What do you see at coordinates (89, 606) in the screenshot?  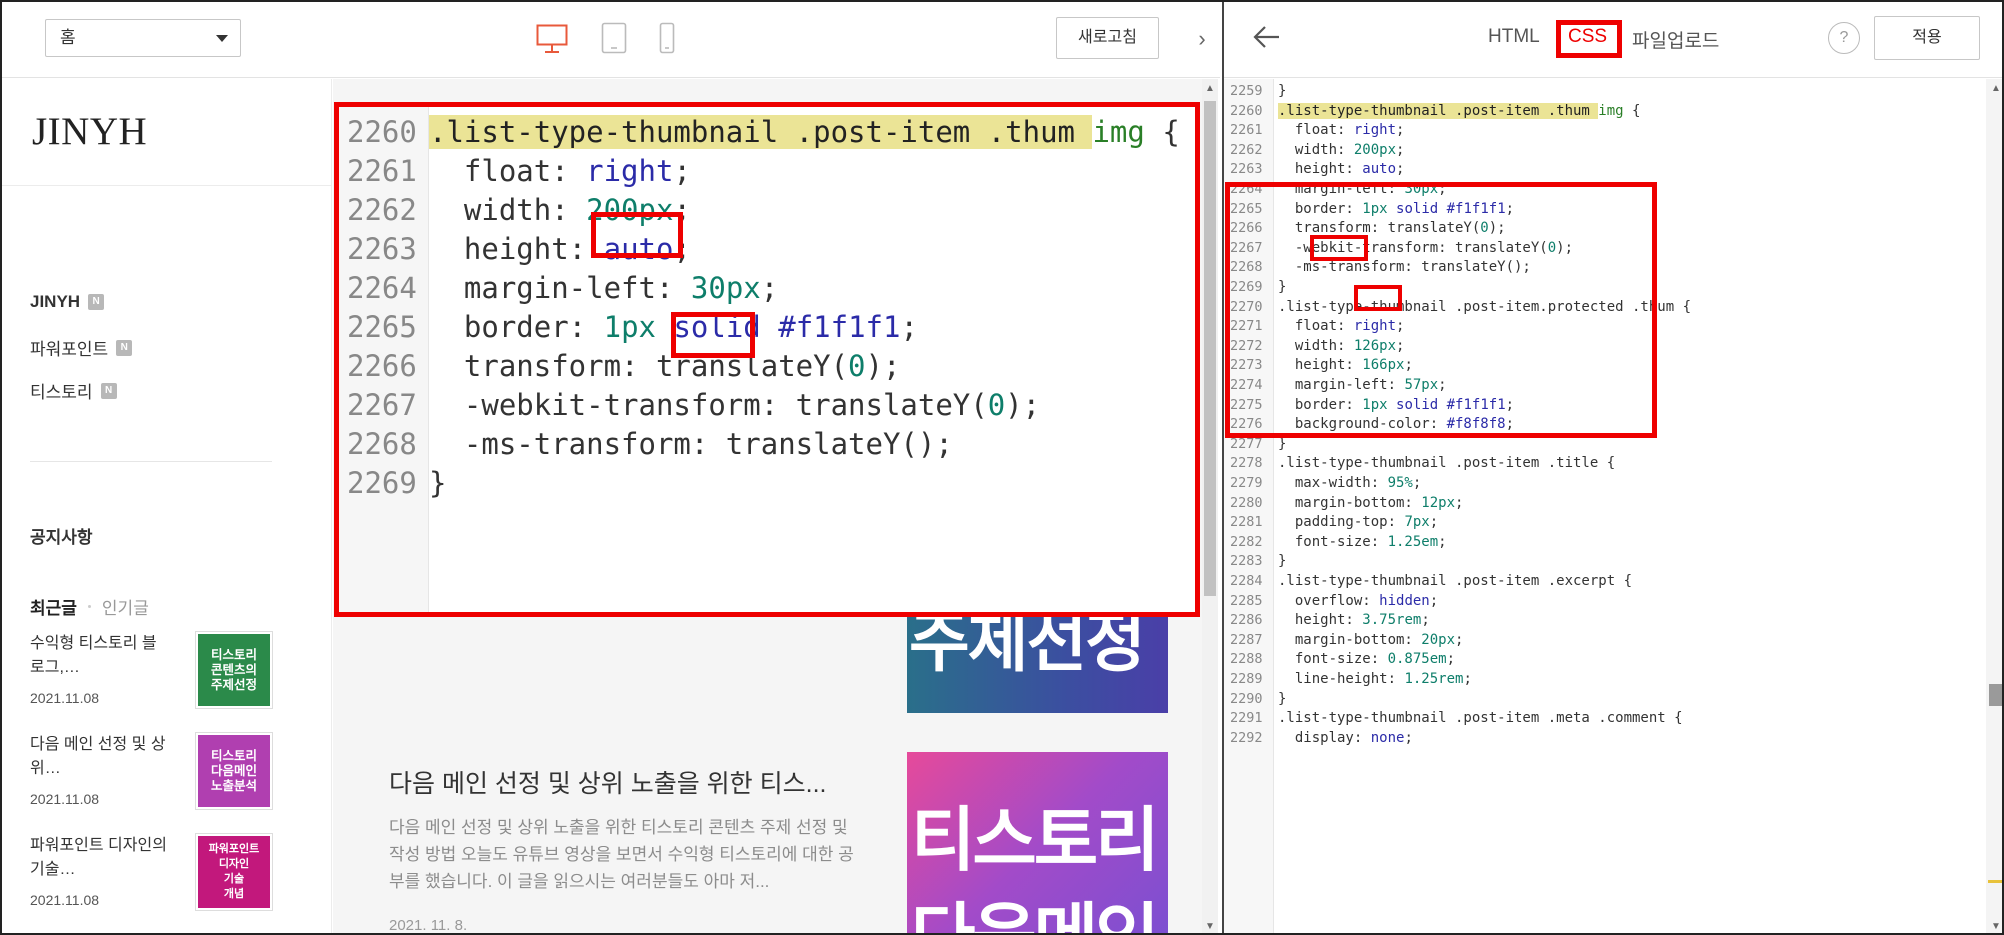 I see `tab-separator` at bounding box center [89, 606].